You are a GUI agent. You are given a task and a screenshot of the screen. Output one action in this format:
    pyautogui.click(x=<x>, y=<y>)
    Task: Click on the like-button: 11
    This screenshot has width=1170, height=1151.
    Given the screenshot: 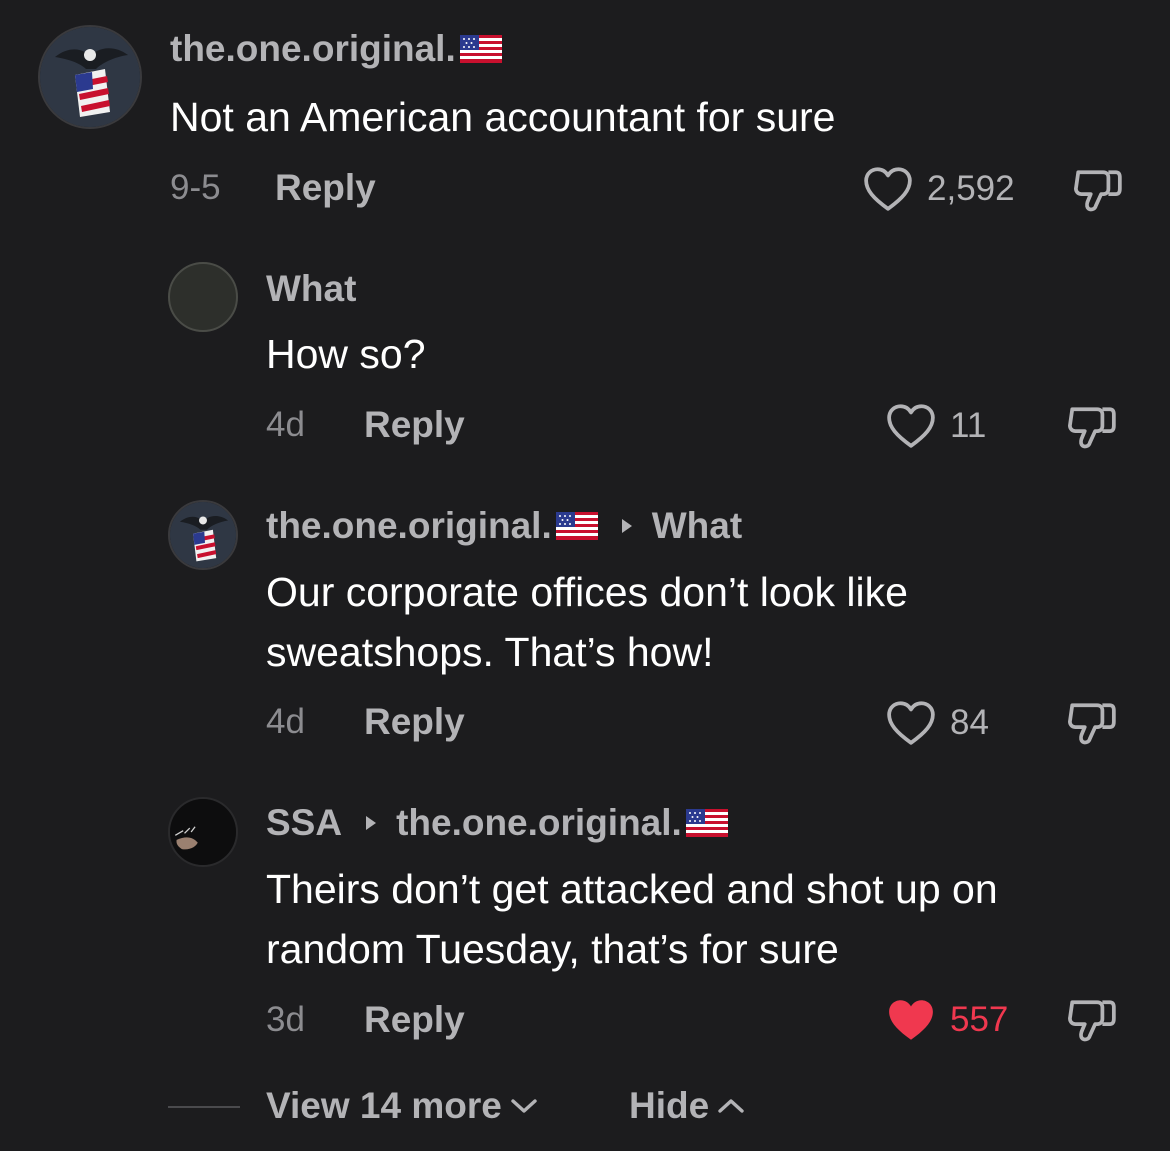 What is the action you would take?
    pyautogui.click(x=936, y=426)
    